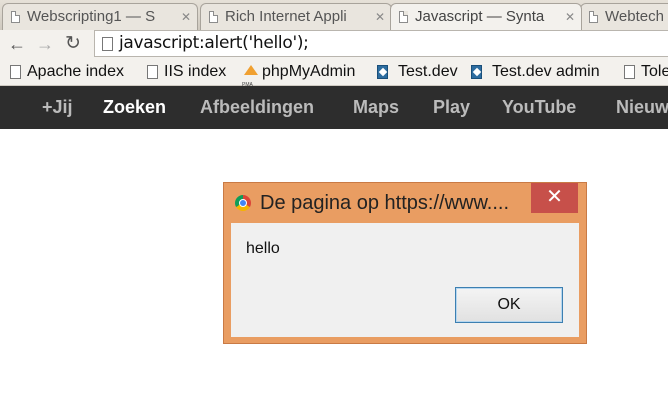 This screenshot has height=409, width=668. I want to click on tab-webscripting: Webscripting1 — S ✕, so click(100, 16).